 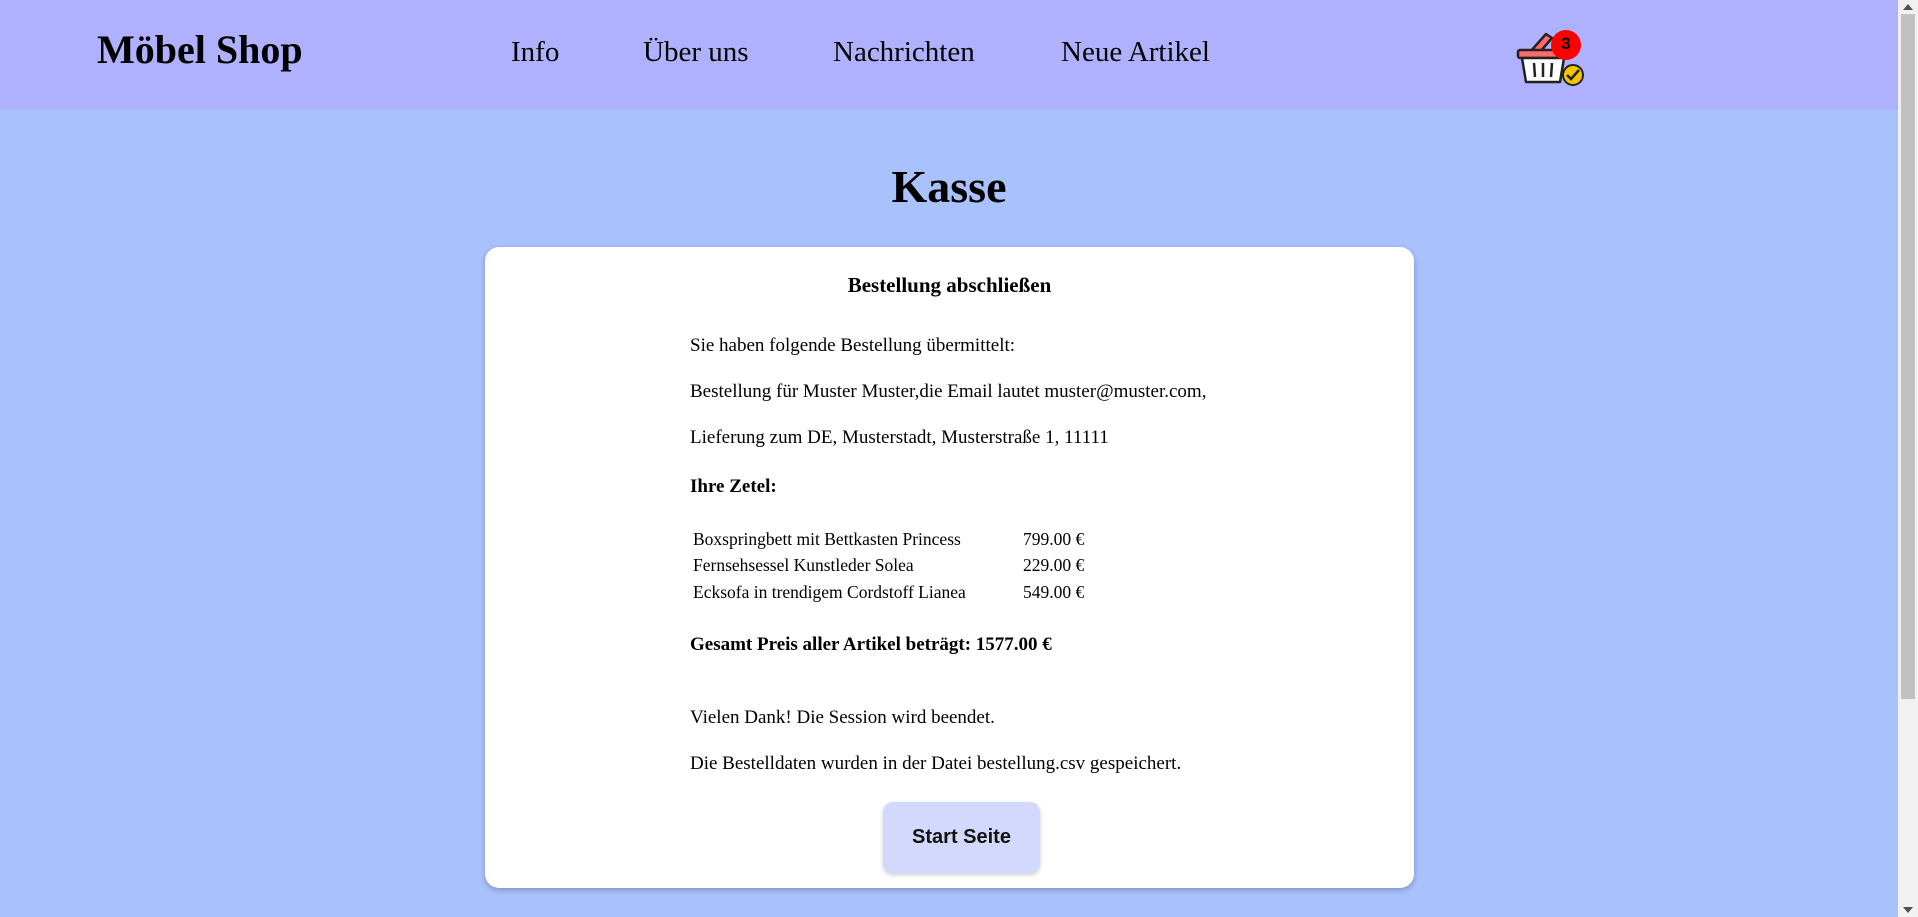 What do you see at coordinates (535, 52) in the screenshot?
I see `nav-item-info: Info` at bounding box center [535, 52].